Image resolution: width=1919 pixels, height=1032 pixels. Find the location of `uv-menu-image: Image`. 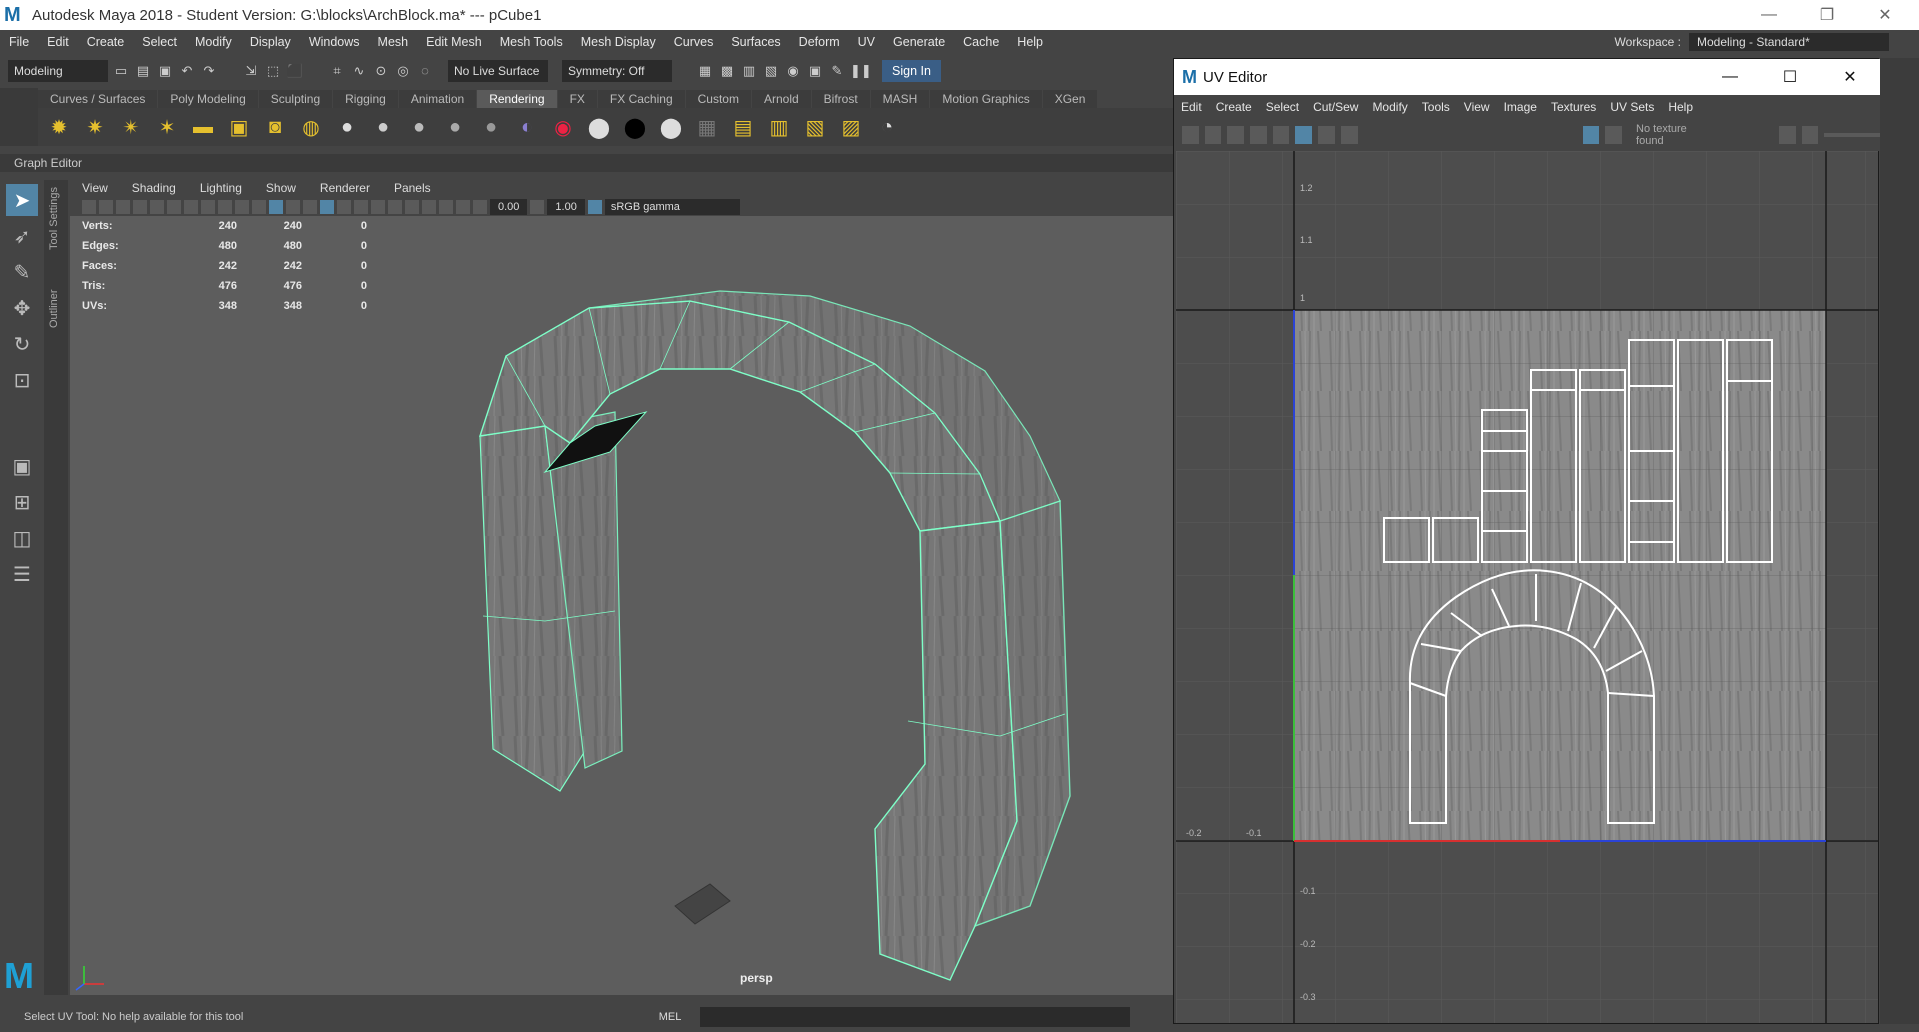

uv-menu-image: Image is located at coordinates (1520, 107).